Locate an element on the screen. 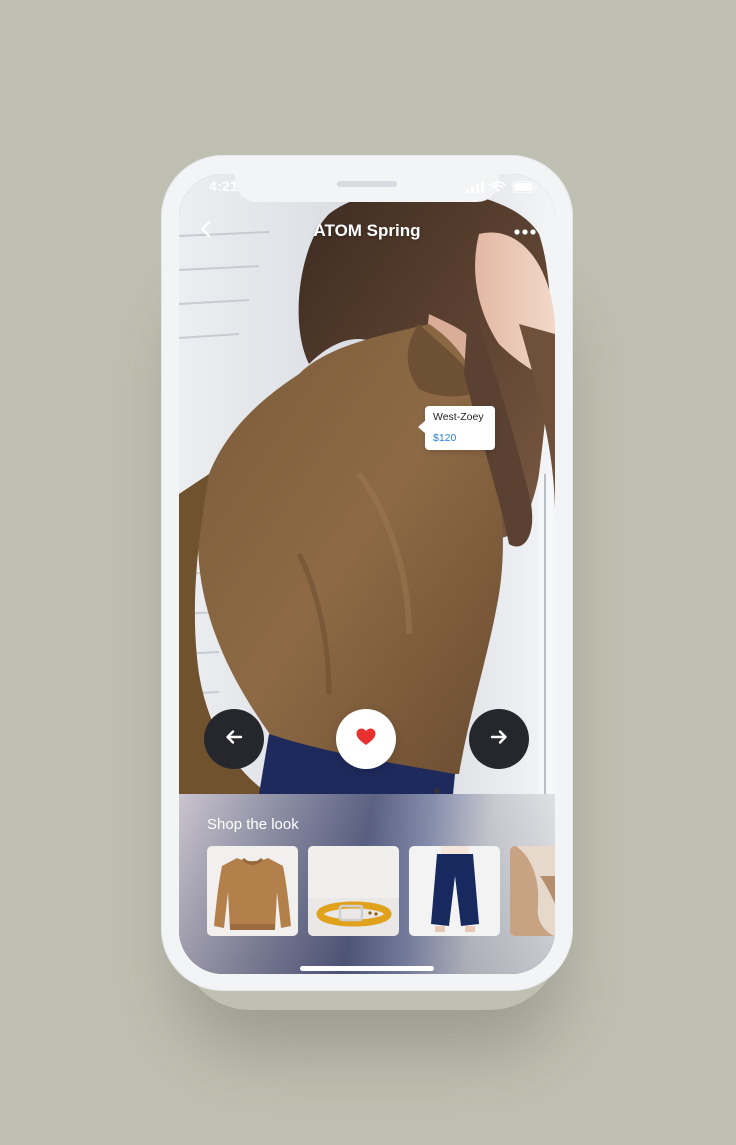  more-dots-icon is located at coordinates (525, 231).